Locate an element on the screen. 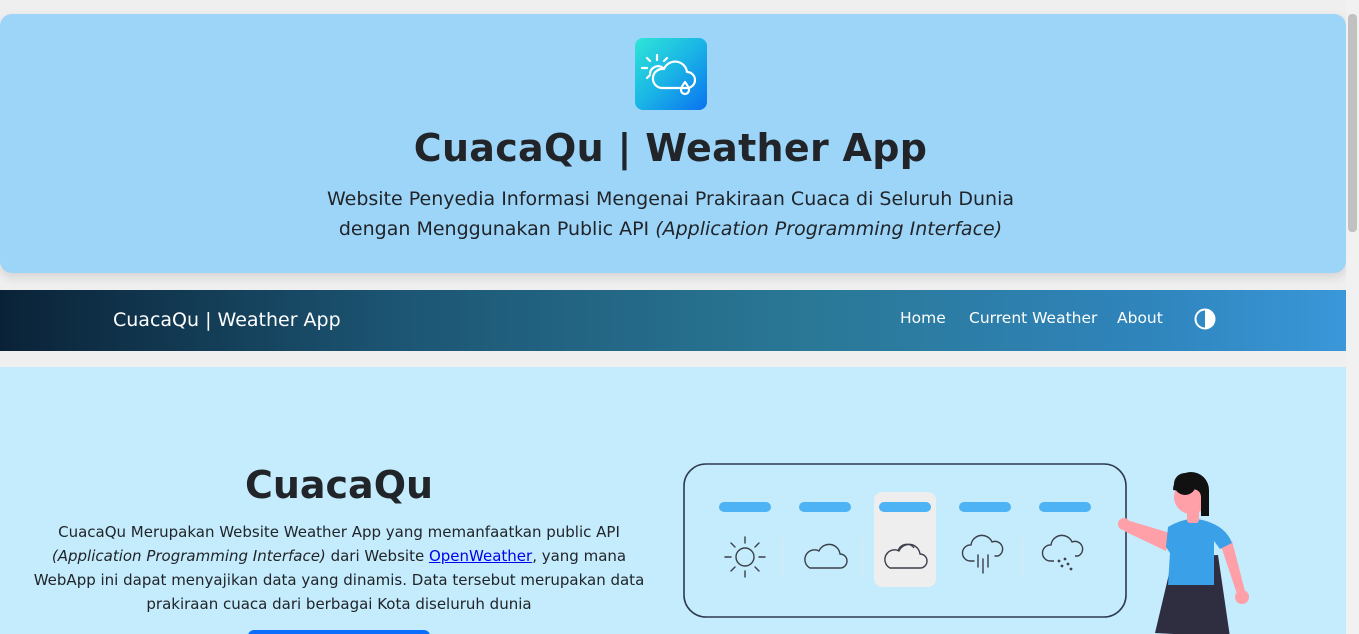 The height and width of the screenshot is (634, 1359). page-title: CuacaQu | Weather App is located at coordinates (670, 148).